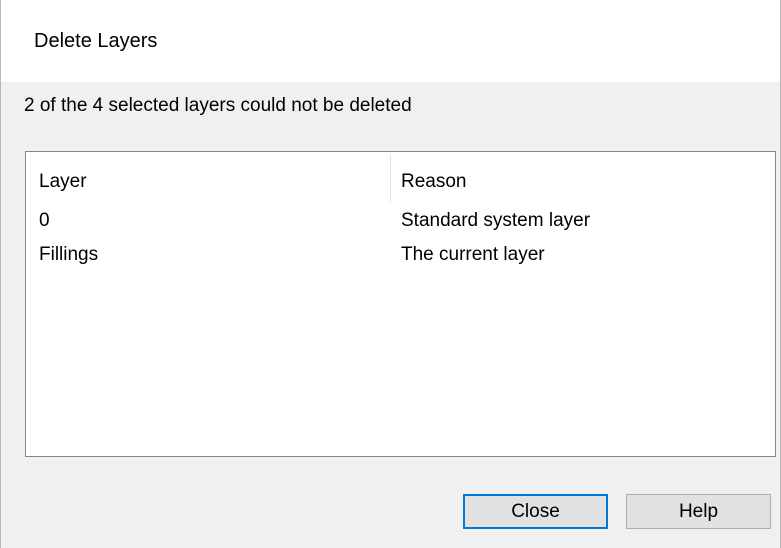 The width and height of the screenshot is (781, 548). Describe the element at coordinates (63, 182) in the screenshot. I see `column-header-layer: Layer` at that location.